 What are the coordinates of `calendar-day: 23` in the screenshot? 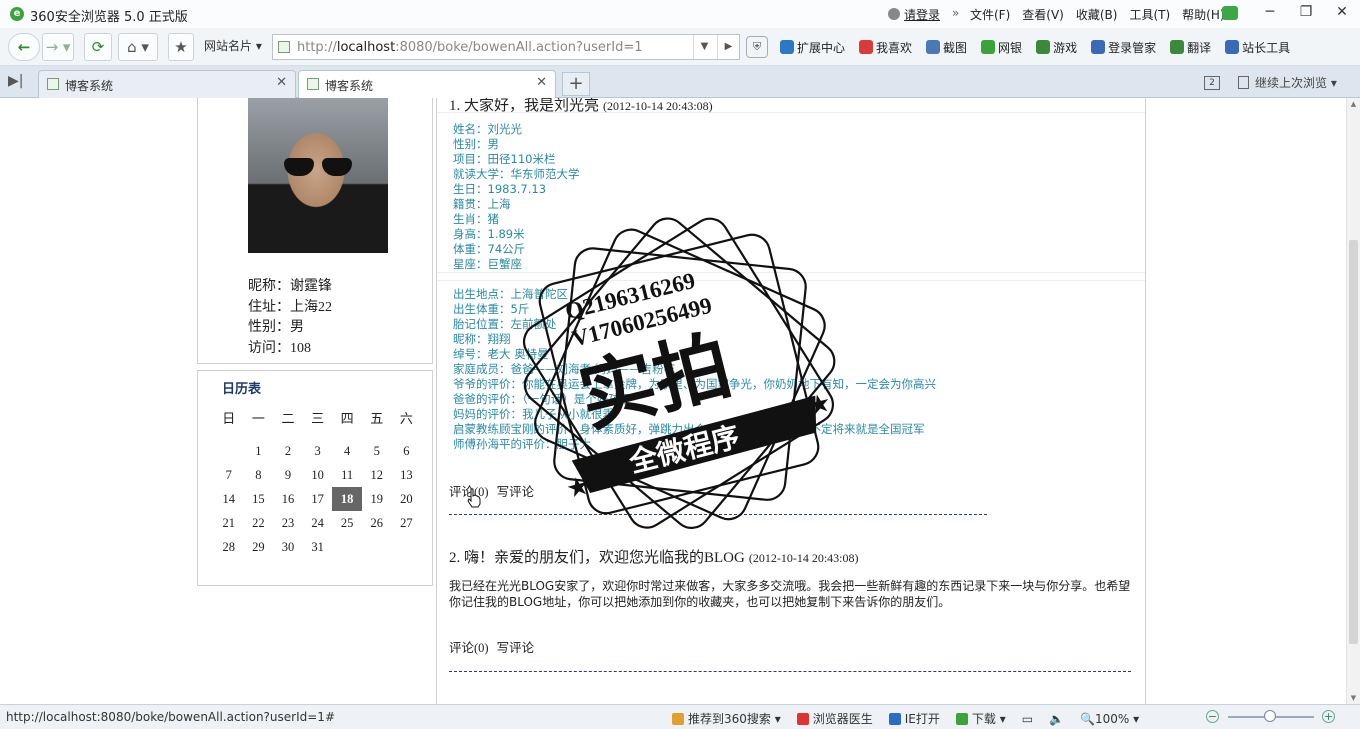 It's located at (288, 523).